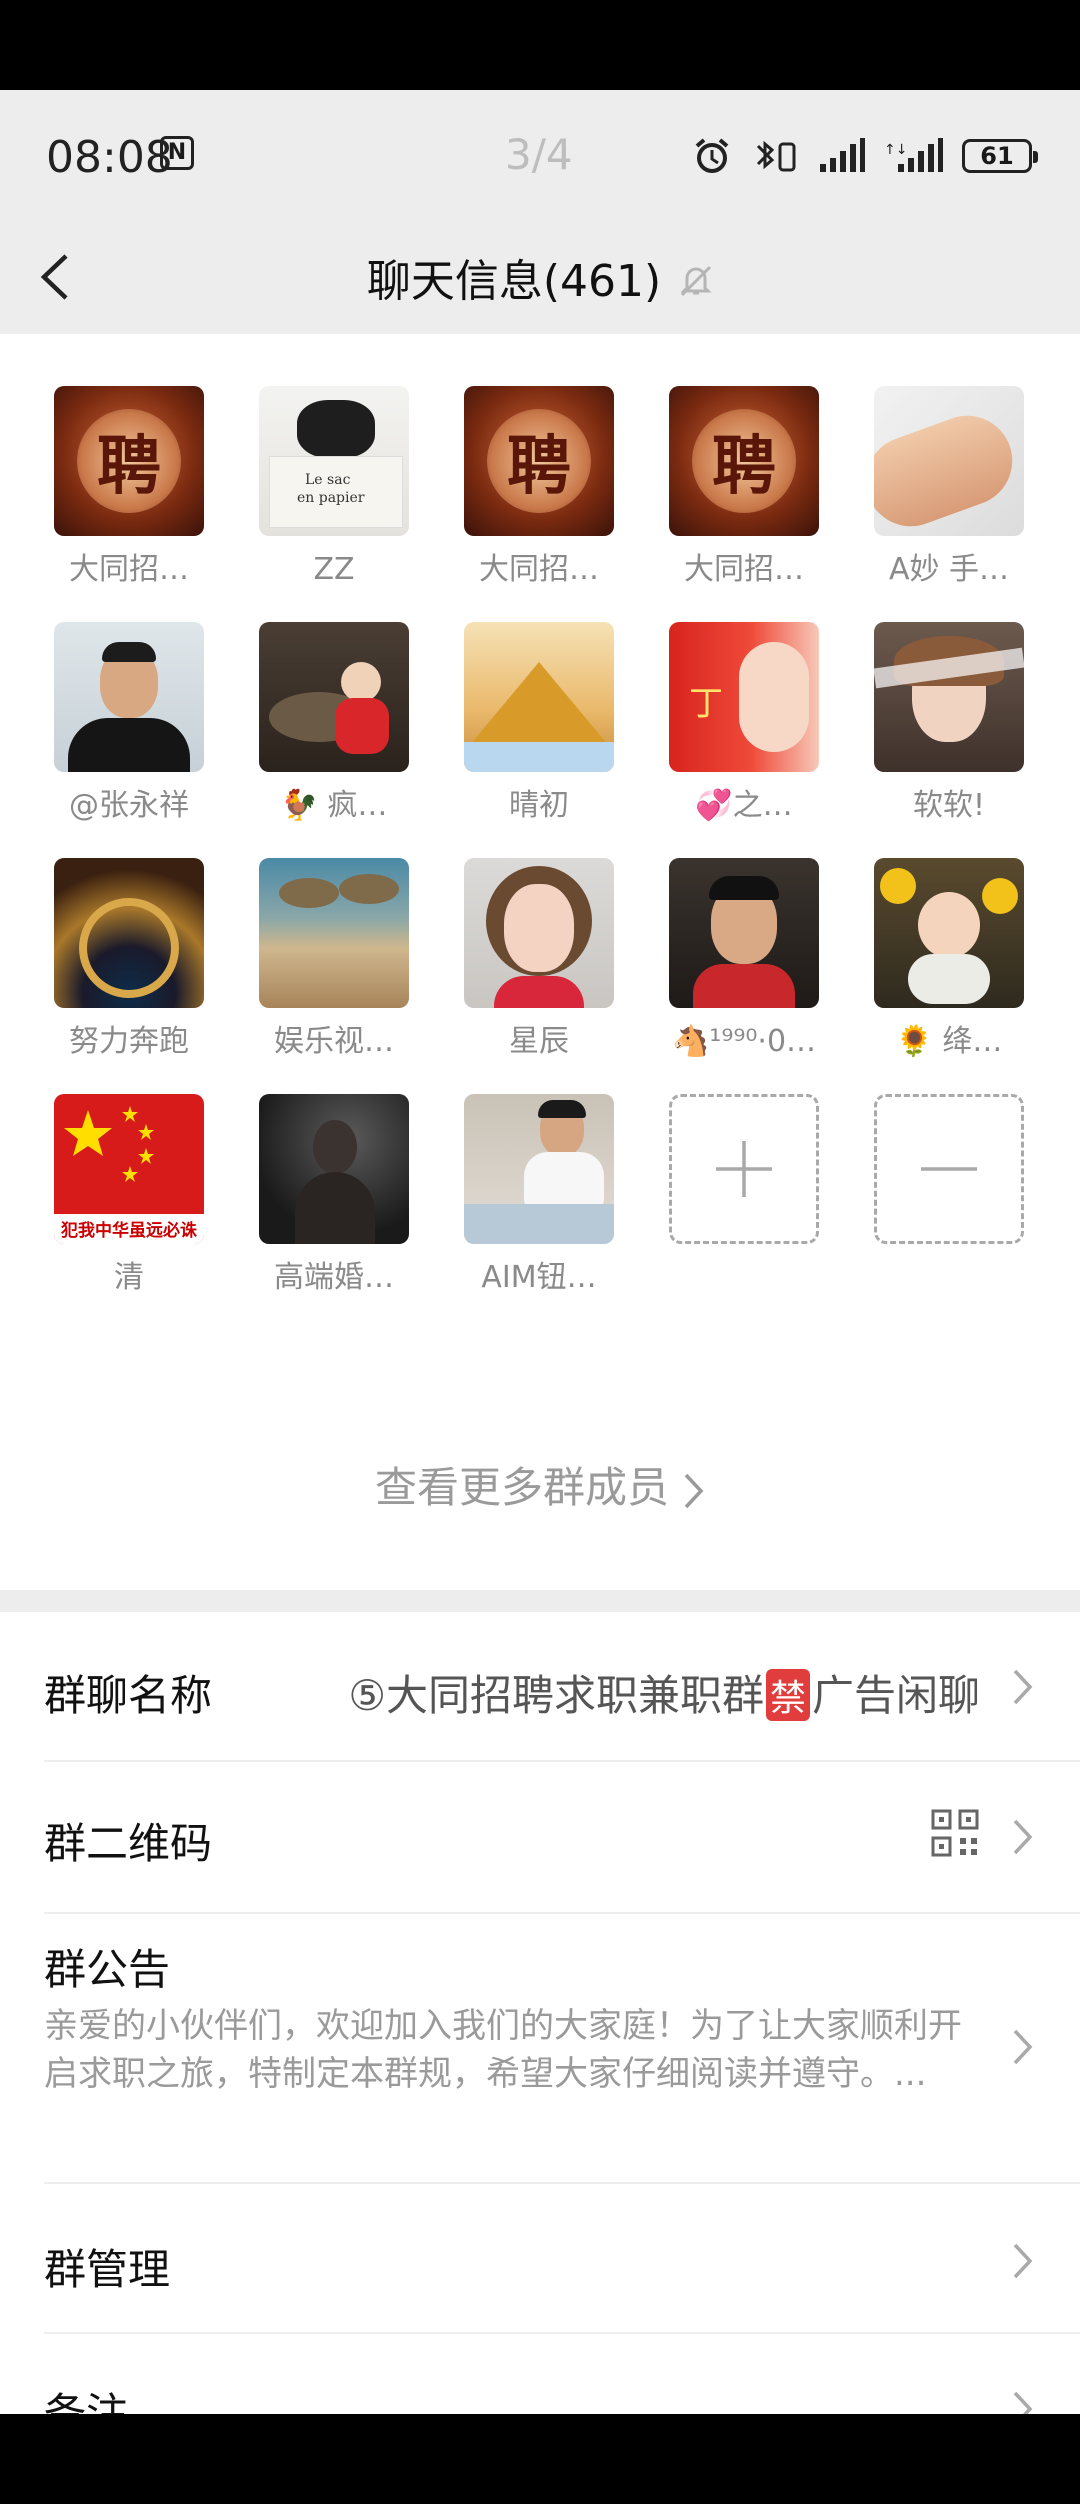 This screenshot has height=2504, width=1080. What do you see at coordinates (913, 155) in the screenshot?
I see `signal-icon-2: ↑↓` at bounding box center [913, 155].